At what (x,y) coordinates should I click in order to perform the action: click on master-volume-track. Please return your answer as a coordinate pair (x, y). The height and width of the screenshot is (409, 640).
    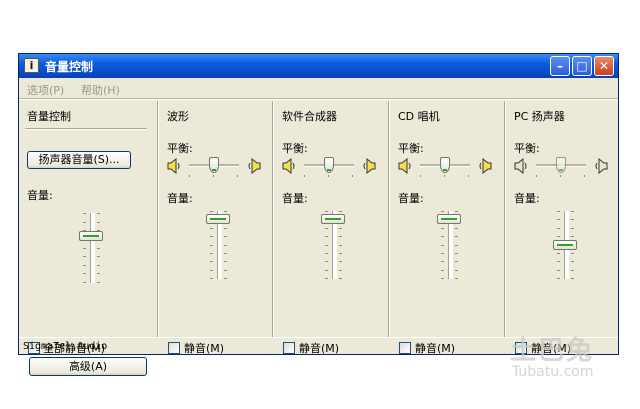
    Looking at the image, I should click on (92, 248).